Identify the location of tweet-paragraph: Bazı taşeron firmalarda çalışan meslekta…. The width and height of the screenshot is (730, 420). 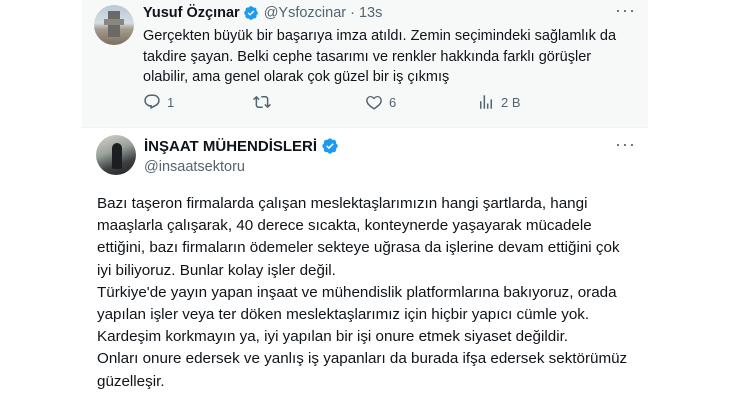
(358, 237).